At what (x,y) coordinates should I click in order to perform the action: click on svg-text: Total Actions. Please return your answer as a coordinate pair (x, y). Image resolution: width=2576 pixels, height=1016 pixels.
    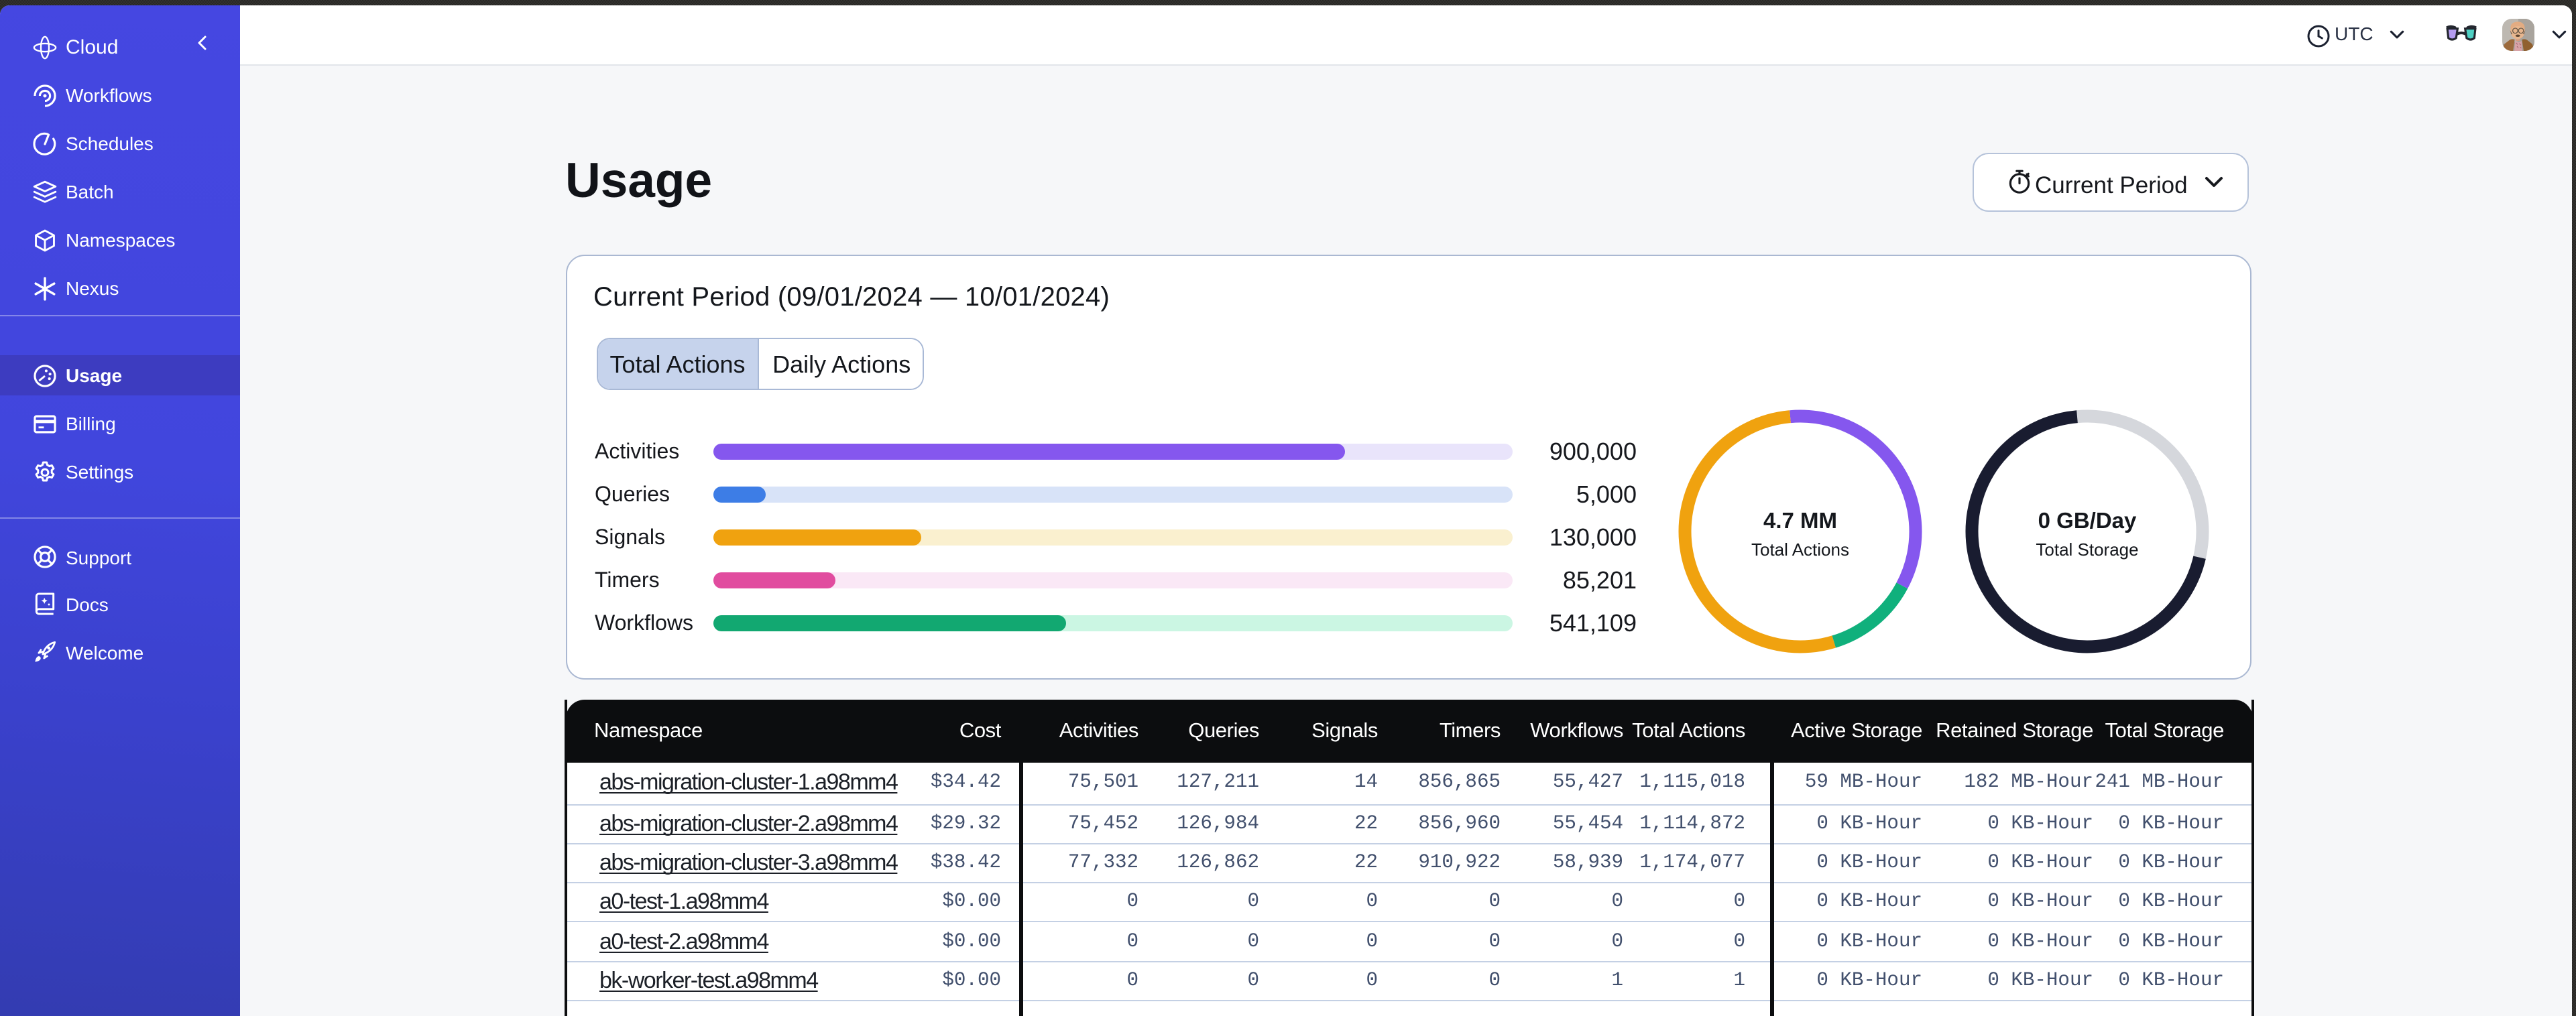
    Looking at the image, I should click on (1800, 549).